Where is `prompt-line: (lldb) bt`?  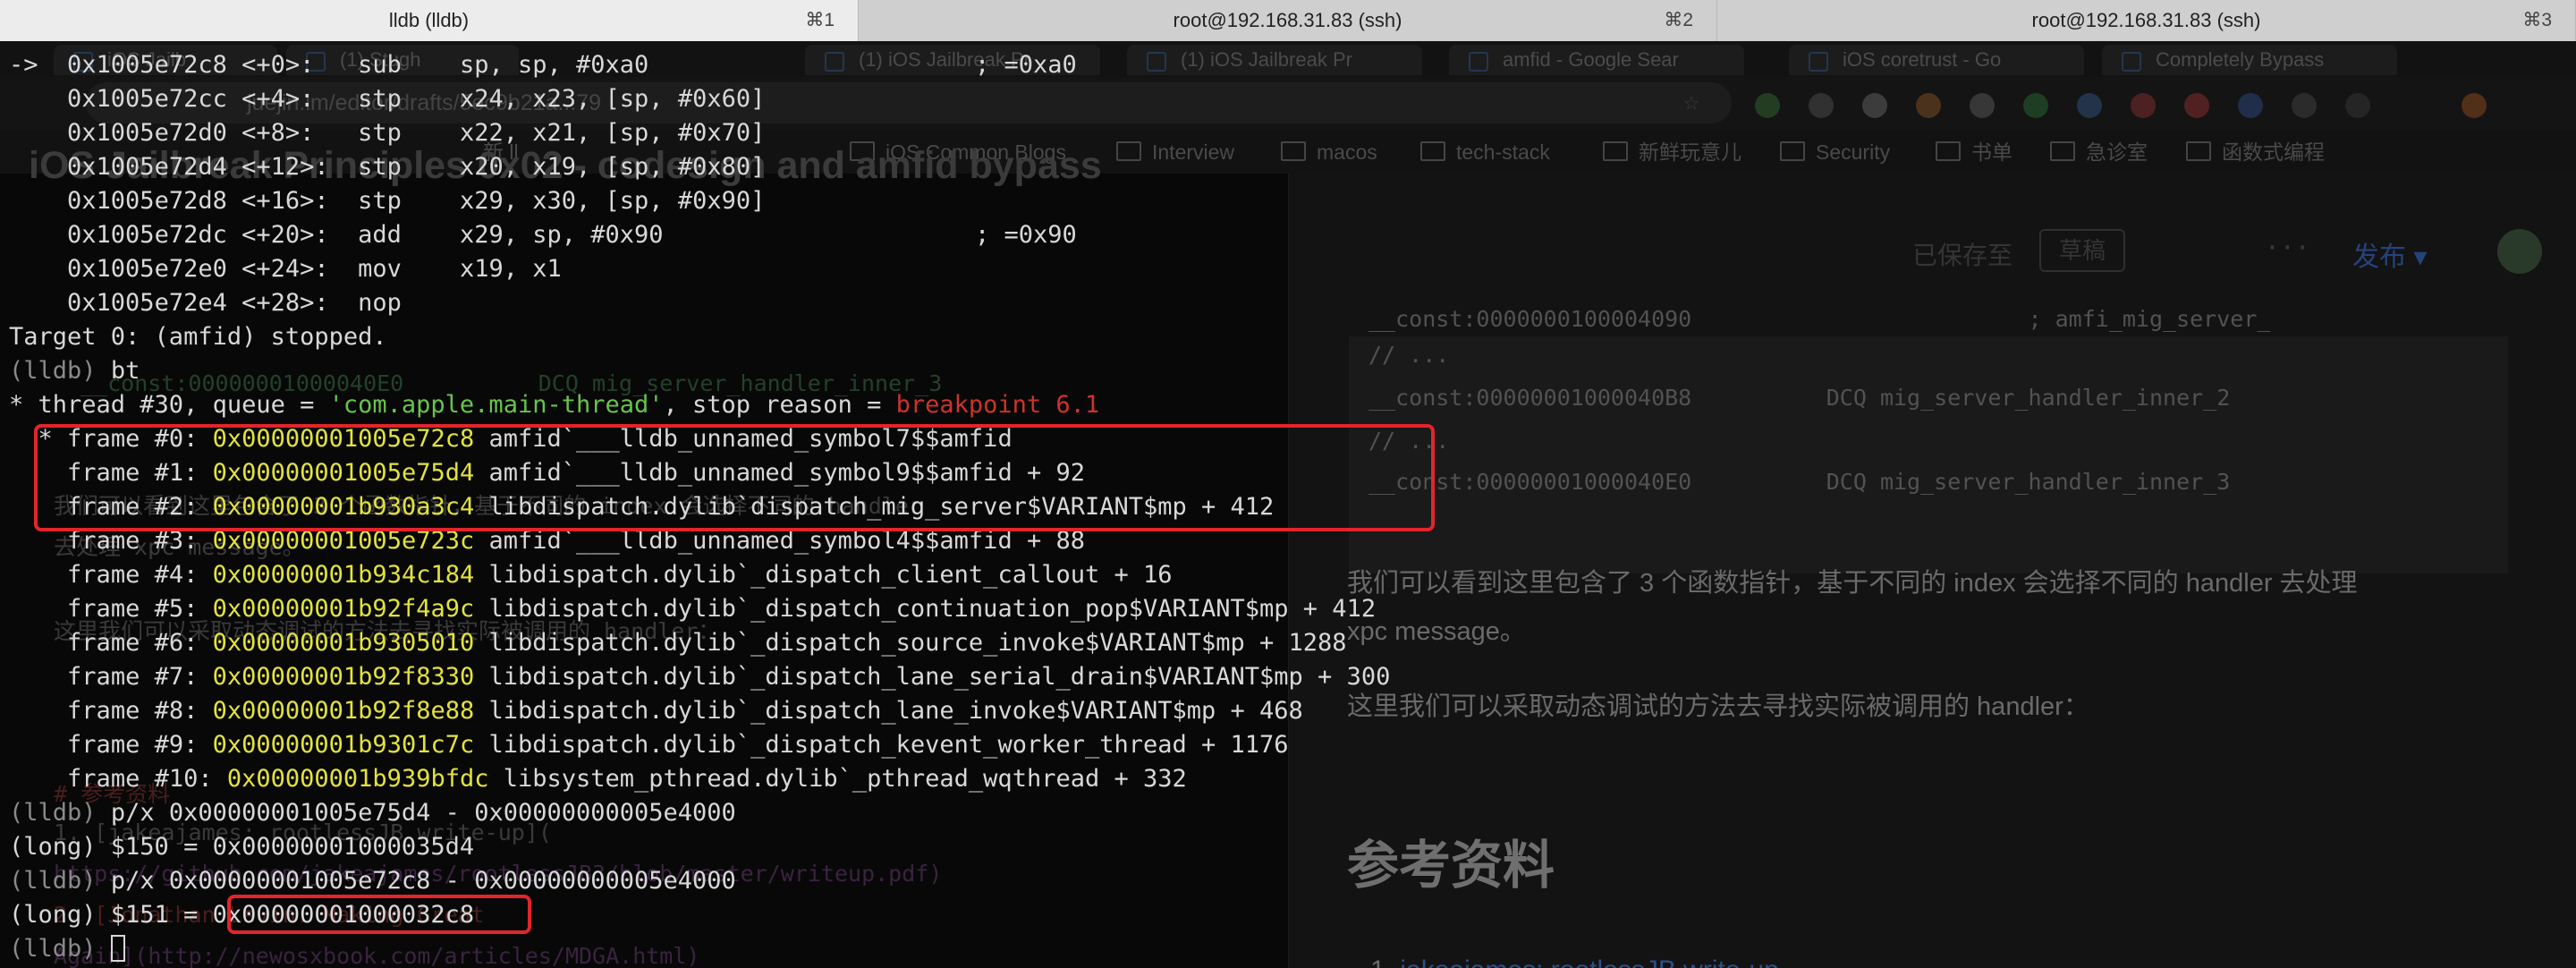 prompt-line: (lldb) bt is located at coordinates (74, 371).